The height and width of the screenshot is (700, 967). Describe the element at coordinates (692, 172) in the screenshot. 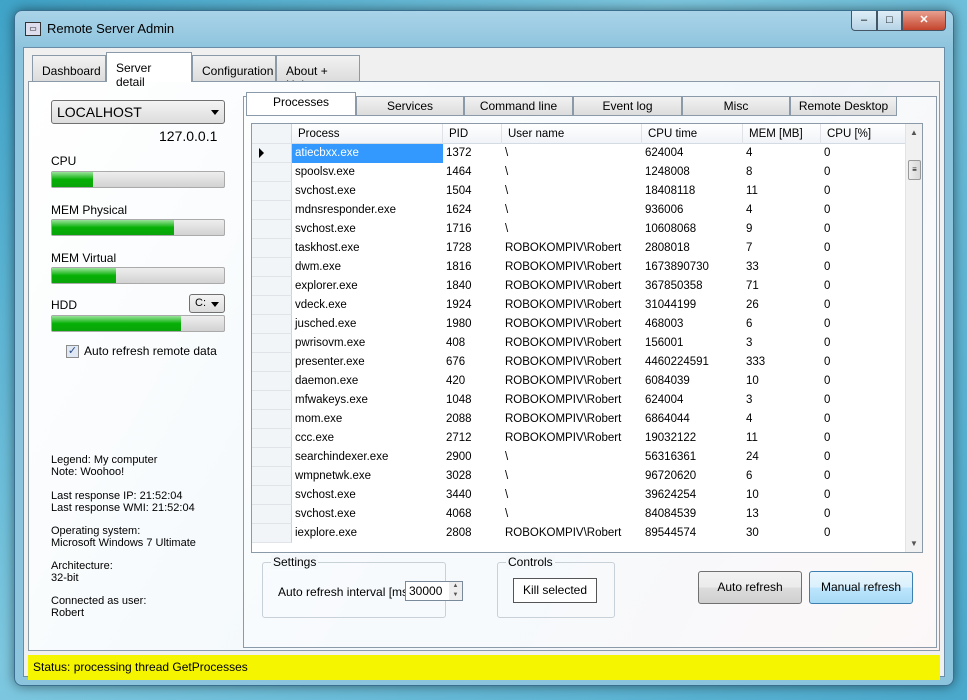

I see `cell-cpu-time: 1248008` at that location.